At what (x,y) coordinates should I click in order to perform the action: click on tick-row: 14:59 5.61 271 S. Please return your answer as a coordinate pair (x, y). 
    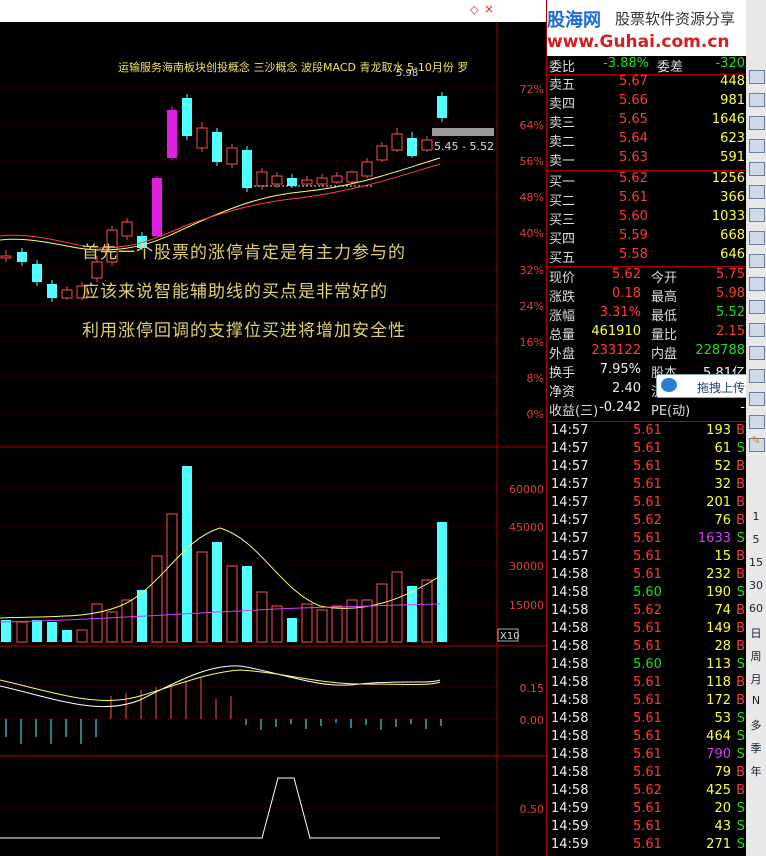
    Looking at the image, I should click on (647, 846).